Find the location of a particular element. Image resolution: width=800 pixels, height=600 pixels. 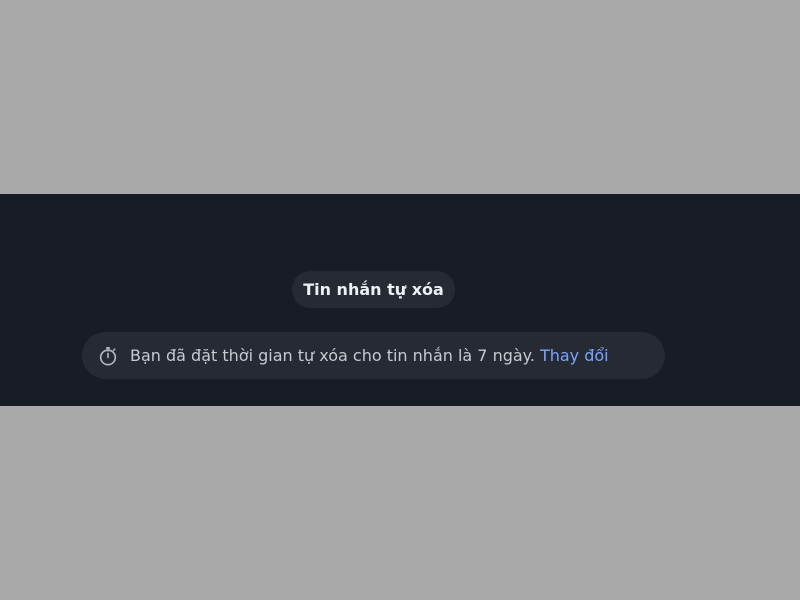

timer-icon is located at coordinates (108, 356).